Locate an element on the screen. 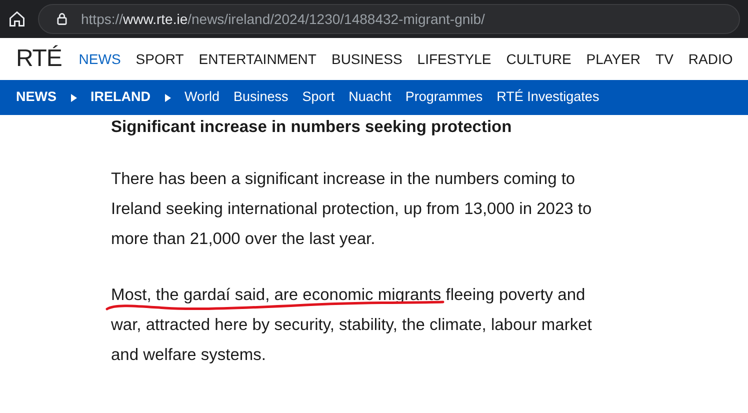 This screenshot has height=413, width=748. section-link: Nuacht is located at coordinates (370, 97).